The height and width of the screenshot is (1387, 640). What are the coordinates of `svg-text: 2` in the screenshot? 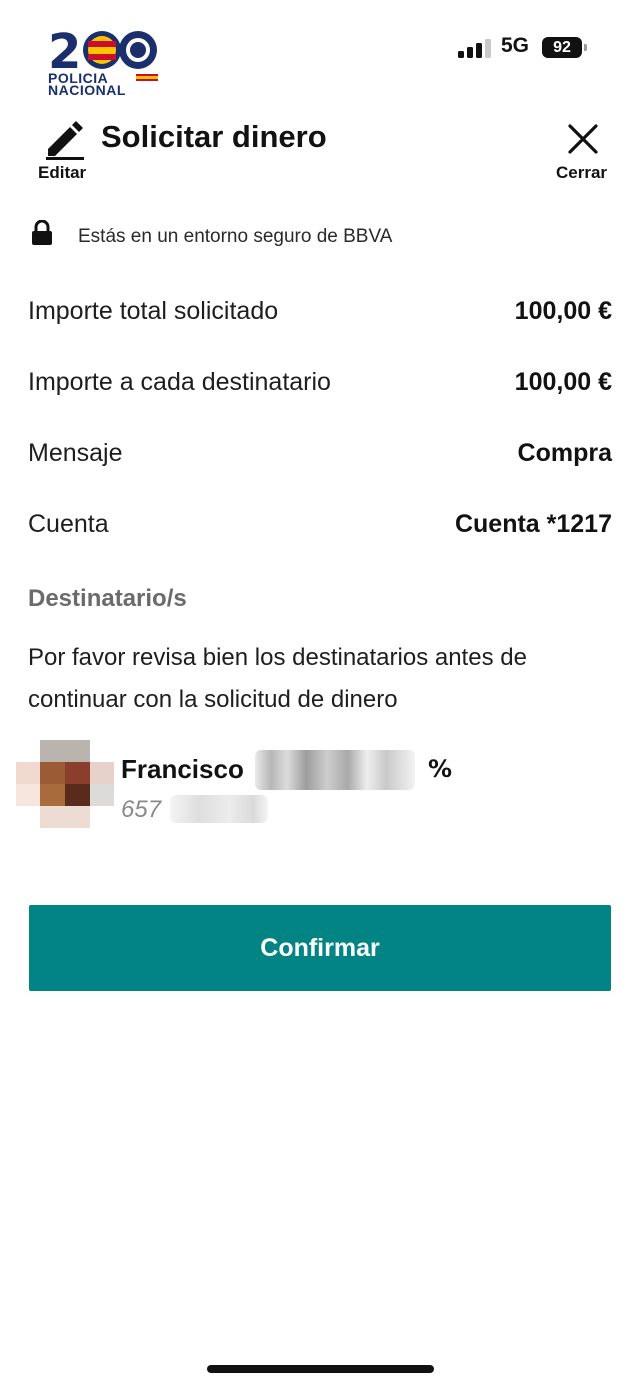 It's located at (64, 50).